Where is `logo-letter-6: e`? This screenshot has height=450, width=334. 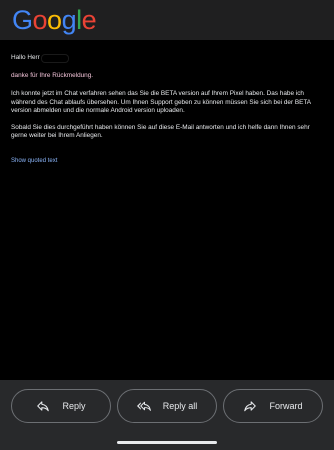
logo-letter-6: e is located at coordinates (89, 19).